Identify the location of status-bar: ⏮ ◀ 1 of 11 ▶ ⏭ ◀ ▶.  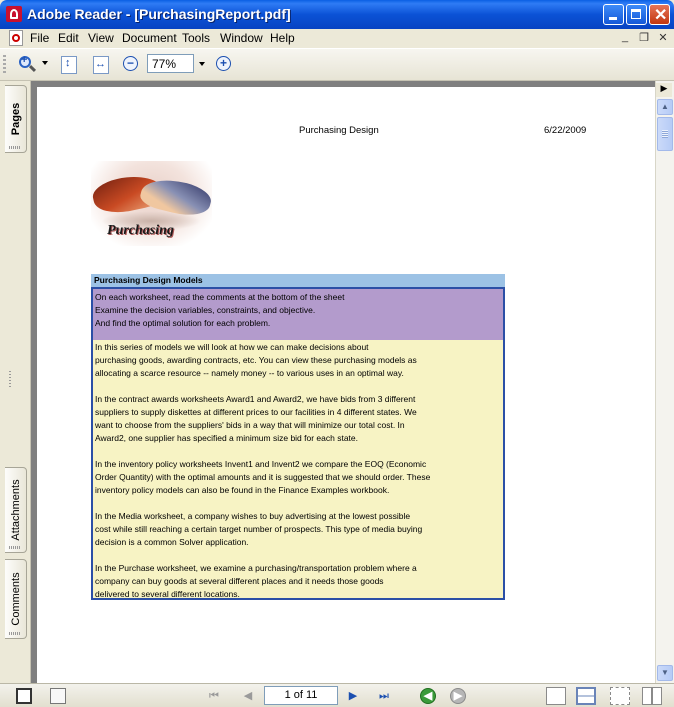
(337, 695).